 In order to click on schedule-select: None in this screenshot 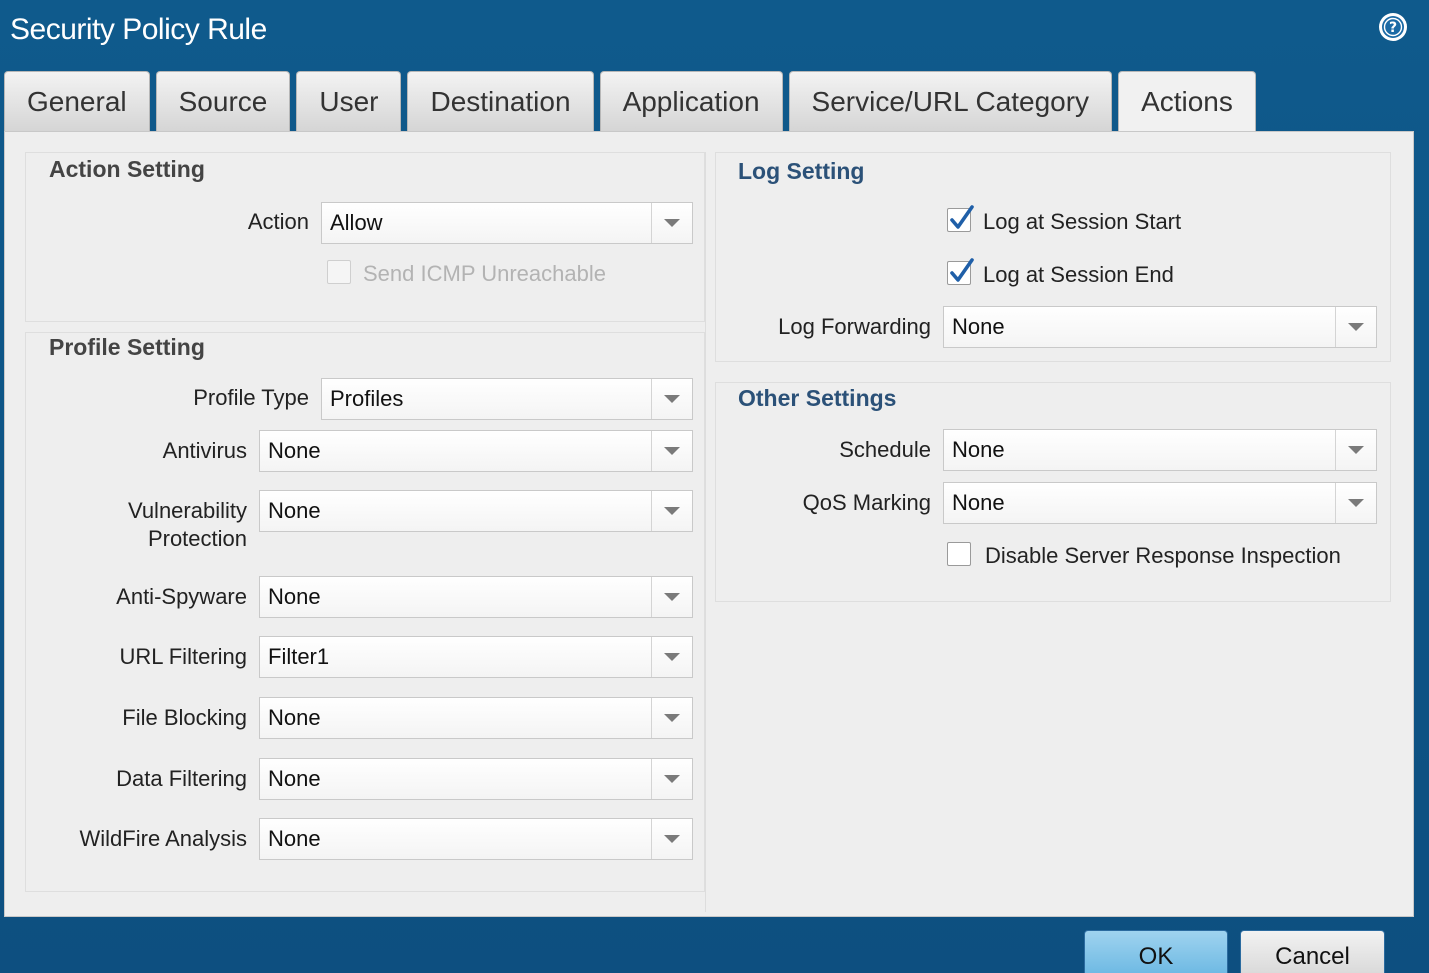, I will do `click(1160, 450)`.